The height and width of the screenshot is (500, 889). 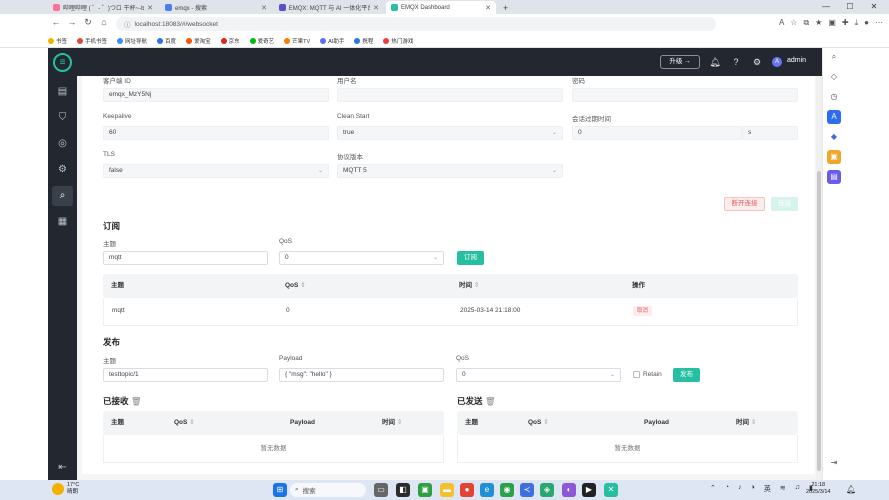 I want to click on clock: 21:18 2025/3/14, so click(x=818, y=489).